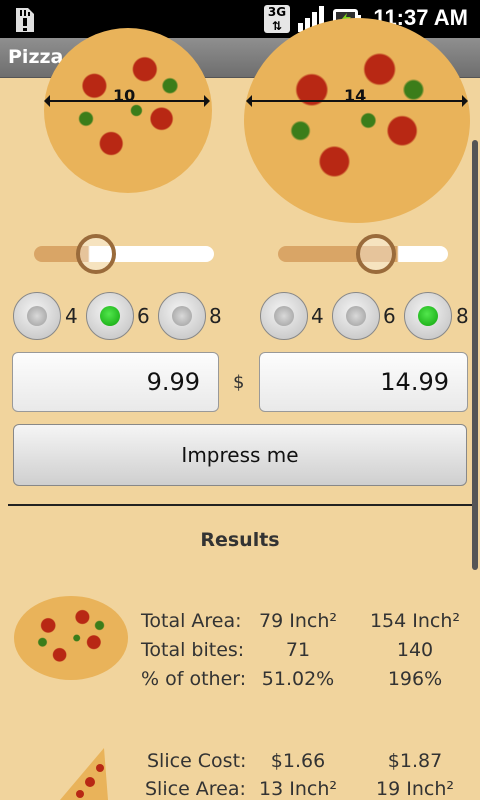  What do you see at coordinates (363, 382) in the screenshot?
I see `price-input-right: 14.99` at bounding box center [363, 382].